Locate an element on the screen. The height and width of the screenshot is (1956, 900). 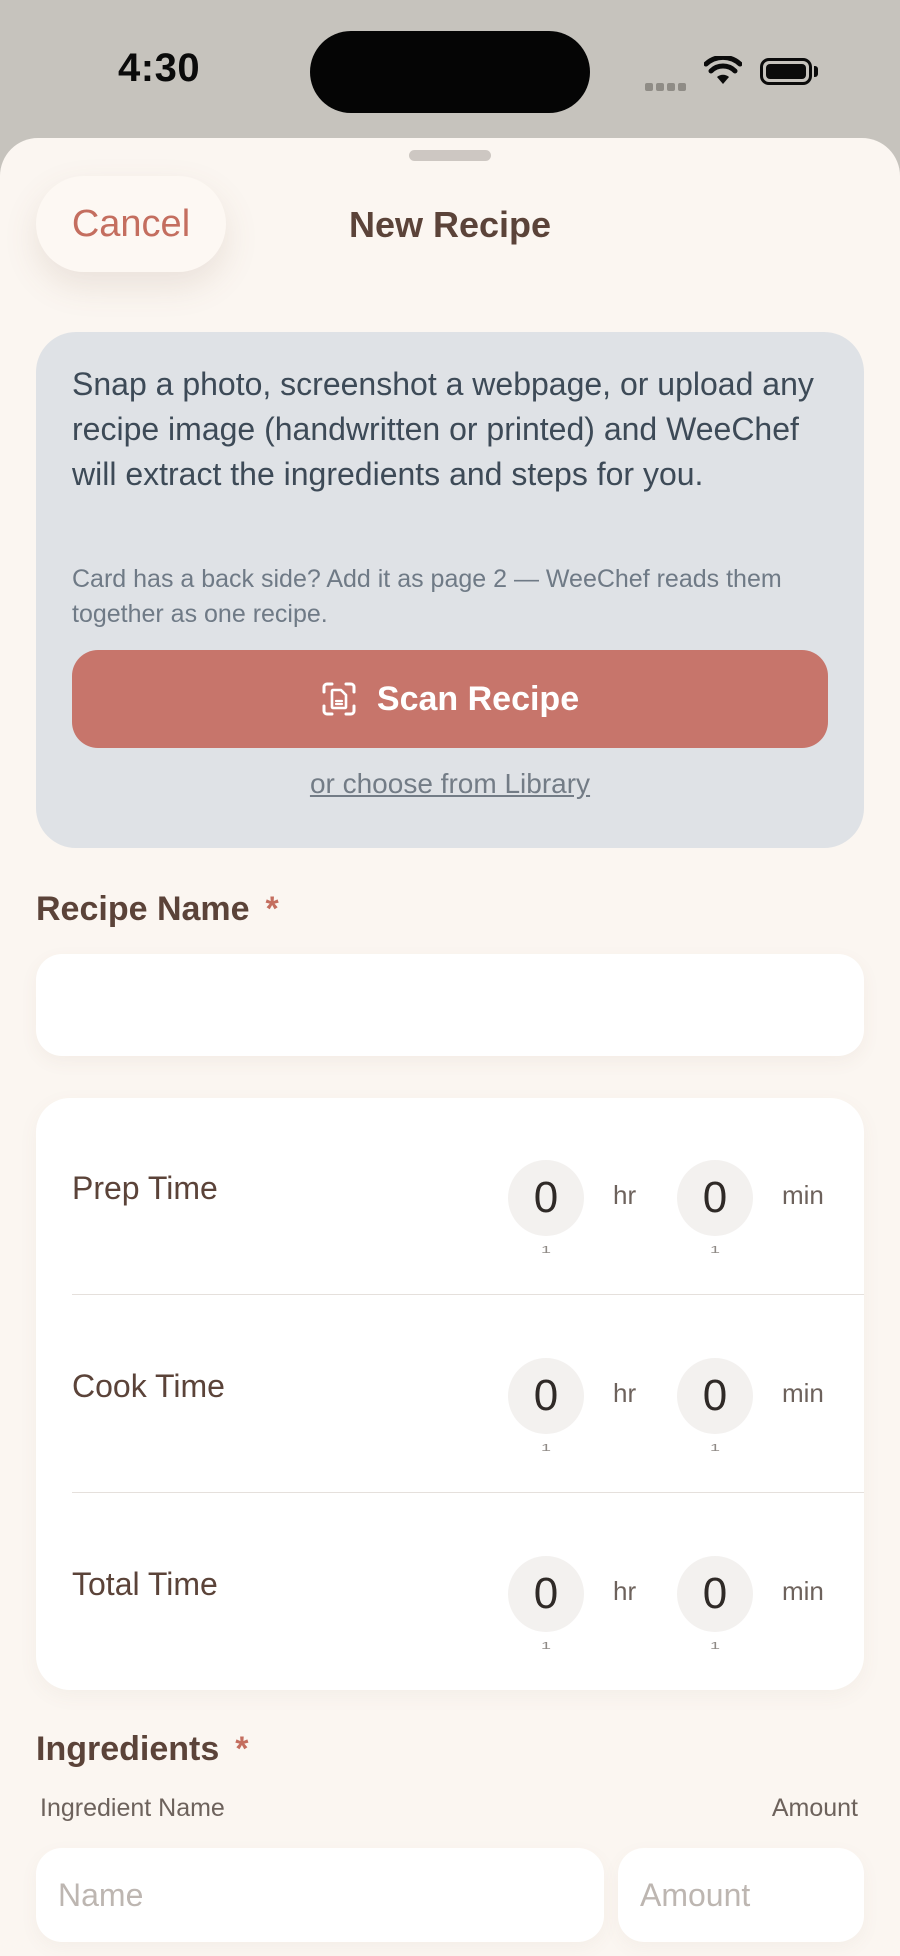
recipe-name-input is located at coordinates (450, 1005).